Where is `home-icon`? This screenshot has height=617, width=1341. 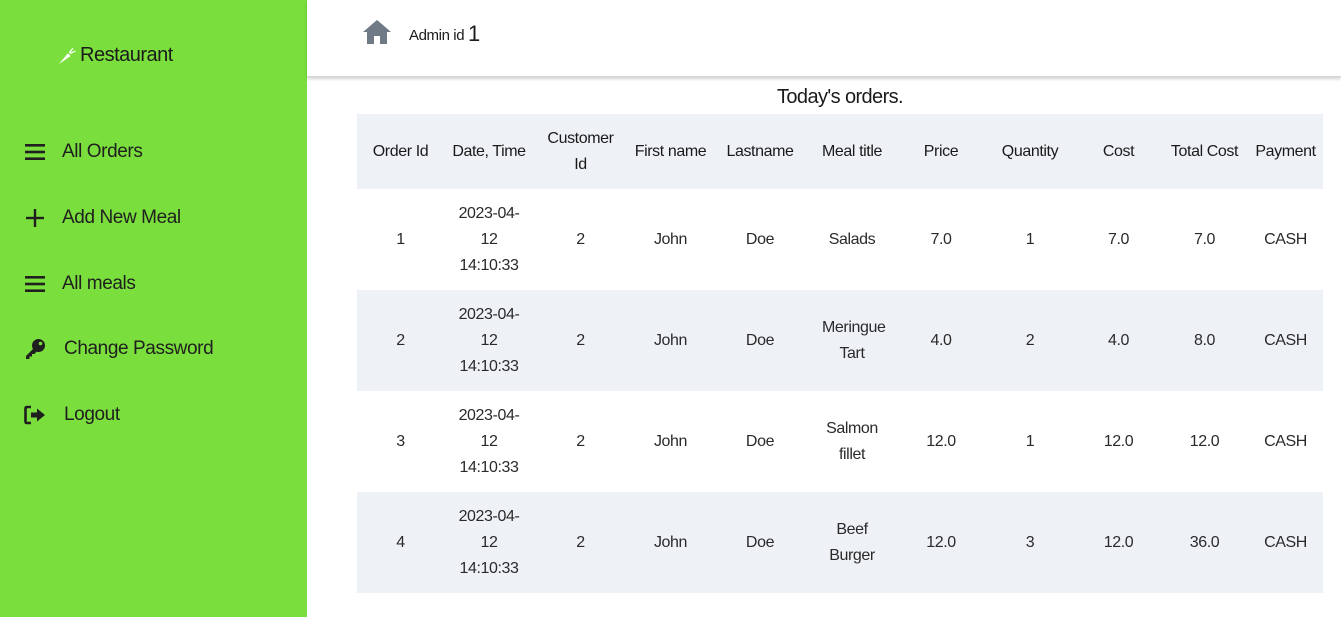 home-icon is located at coordinates (377, 32).